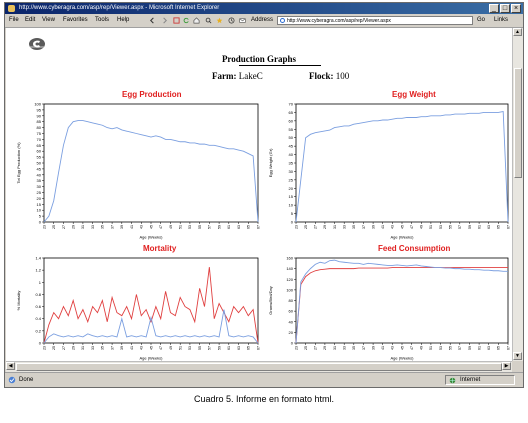 The image size is (528, 423). Describe the element at coordinates (250, 76) in the screenshot. I see `farm-value: LakeC` at that location.